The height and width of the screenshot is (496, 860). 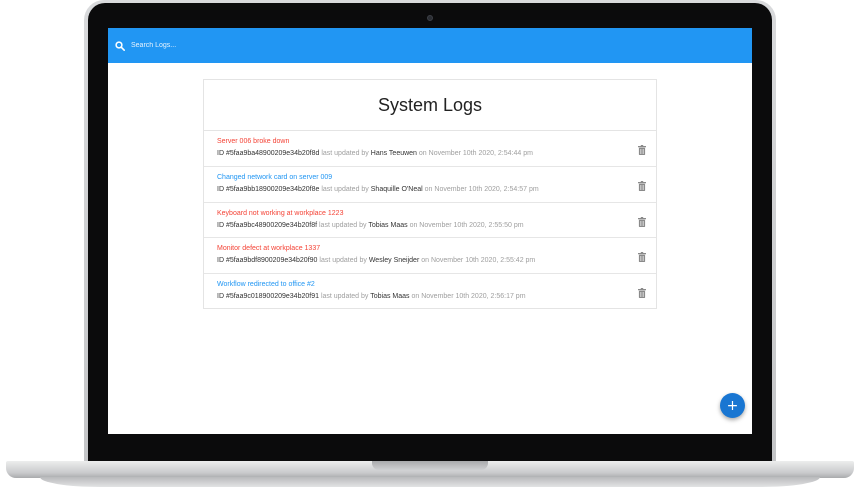 What do you see at coordinates (475, 153) in the screenshot?
I see `log-date: on November 10th 2020, 2:54:44 pm` at bounding box center [475, 153].